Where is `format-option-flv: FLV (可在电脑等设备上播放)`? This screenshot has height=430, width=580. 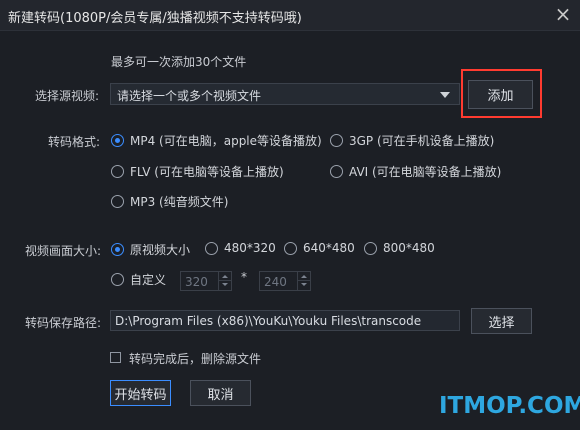
format-option-flv: FLV (可在电脑等设备上播放) is located at coordinates (197, 171).